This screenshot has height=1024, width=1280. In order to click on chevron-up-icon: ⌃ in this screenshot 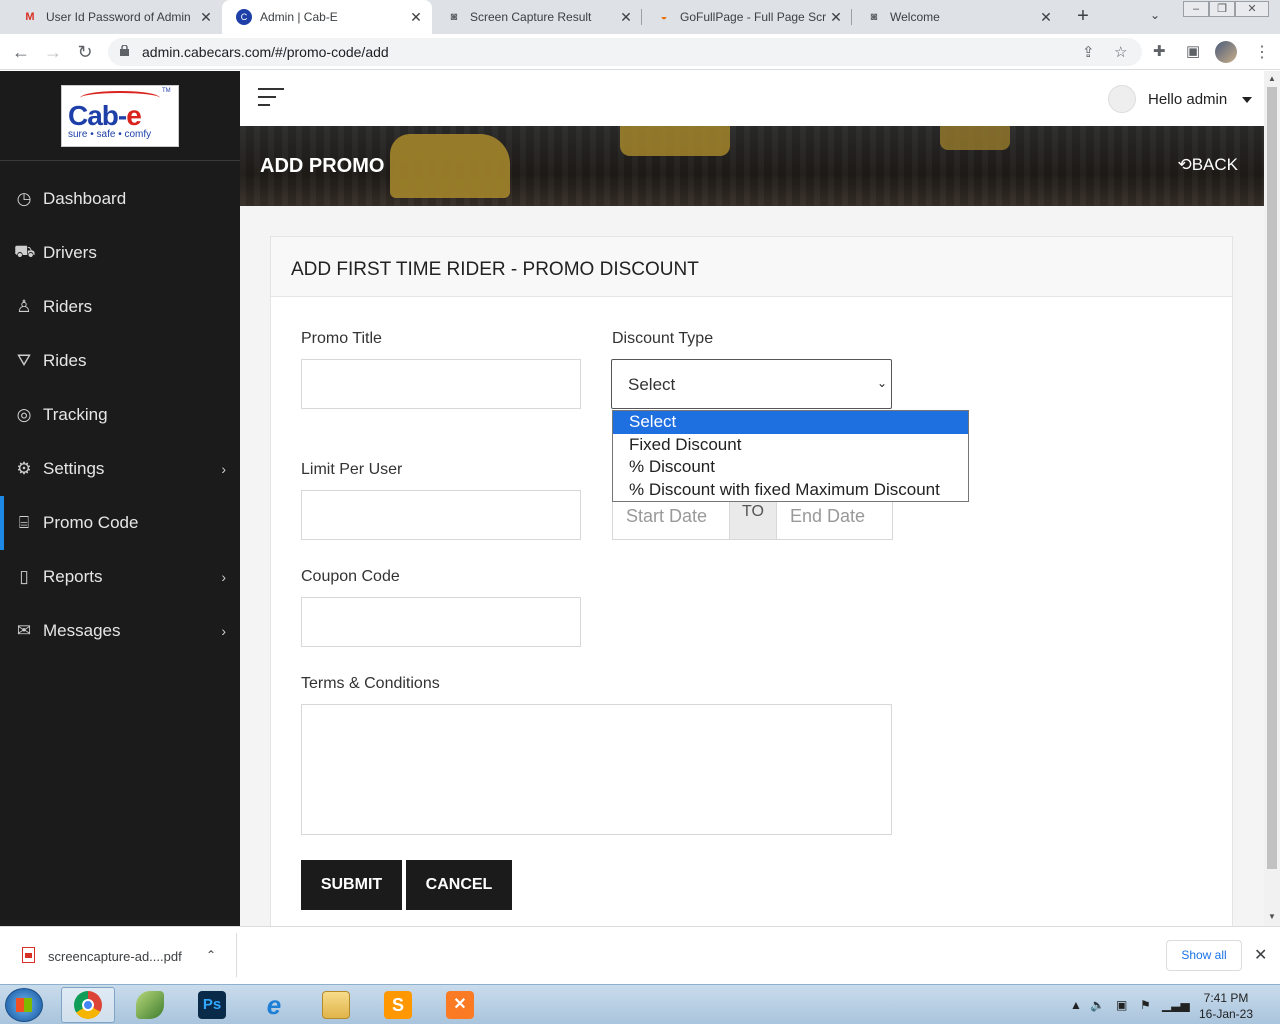, I will do `click(211, 955)`.